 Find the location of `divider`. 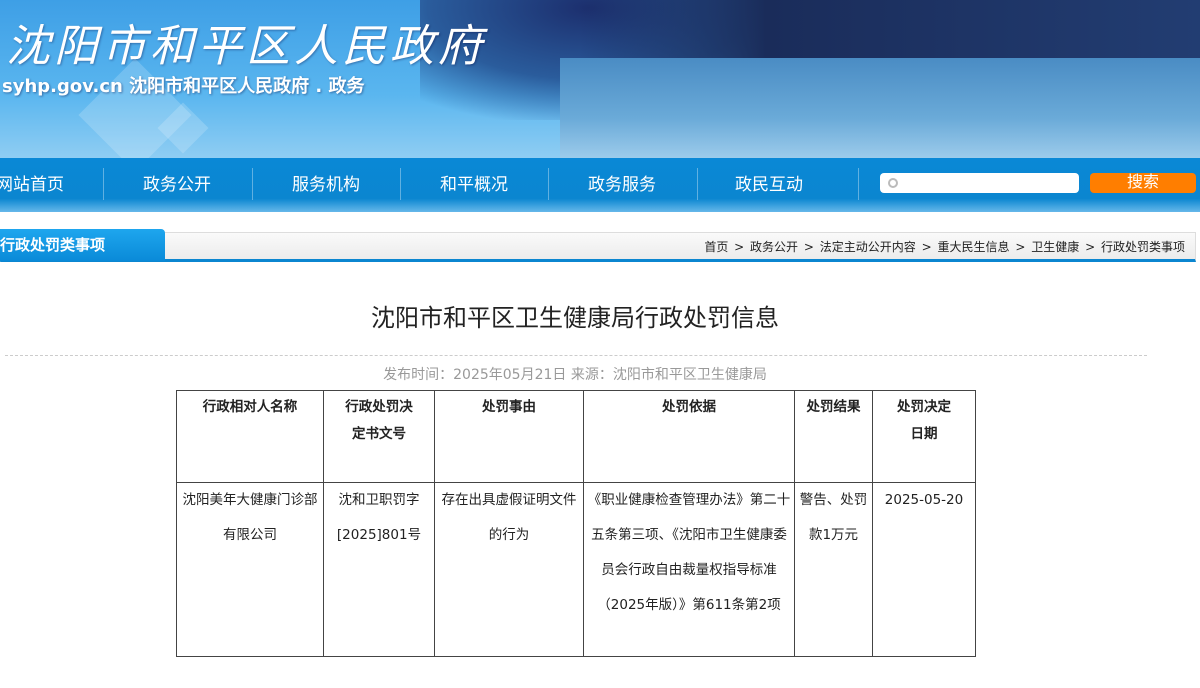

divider is located at coordinates (576, 355).